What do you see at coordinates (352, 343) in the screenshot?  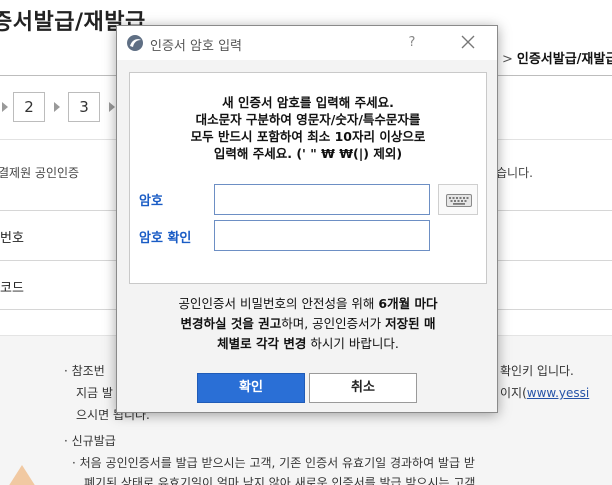 I see `note-text: 하시기 바랍니다.` at bounding box center [352, 343].